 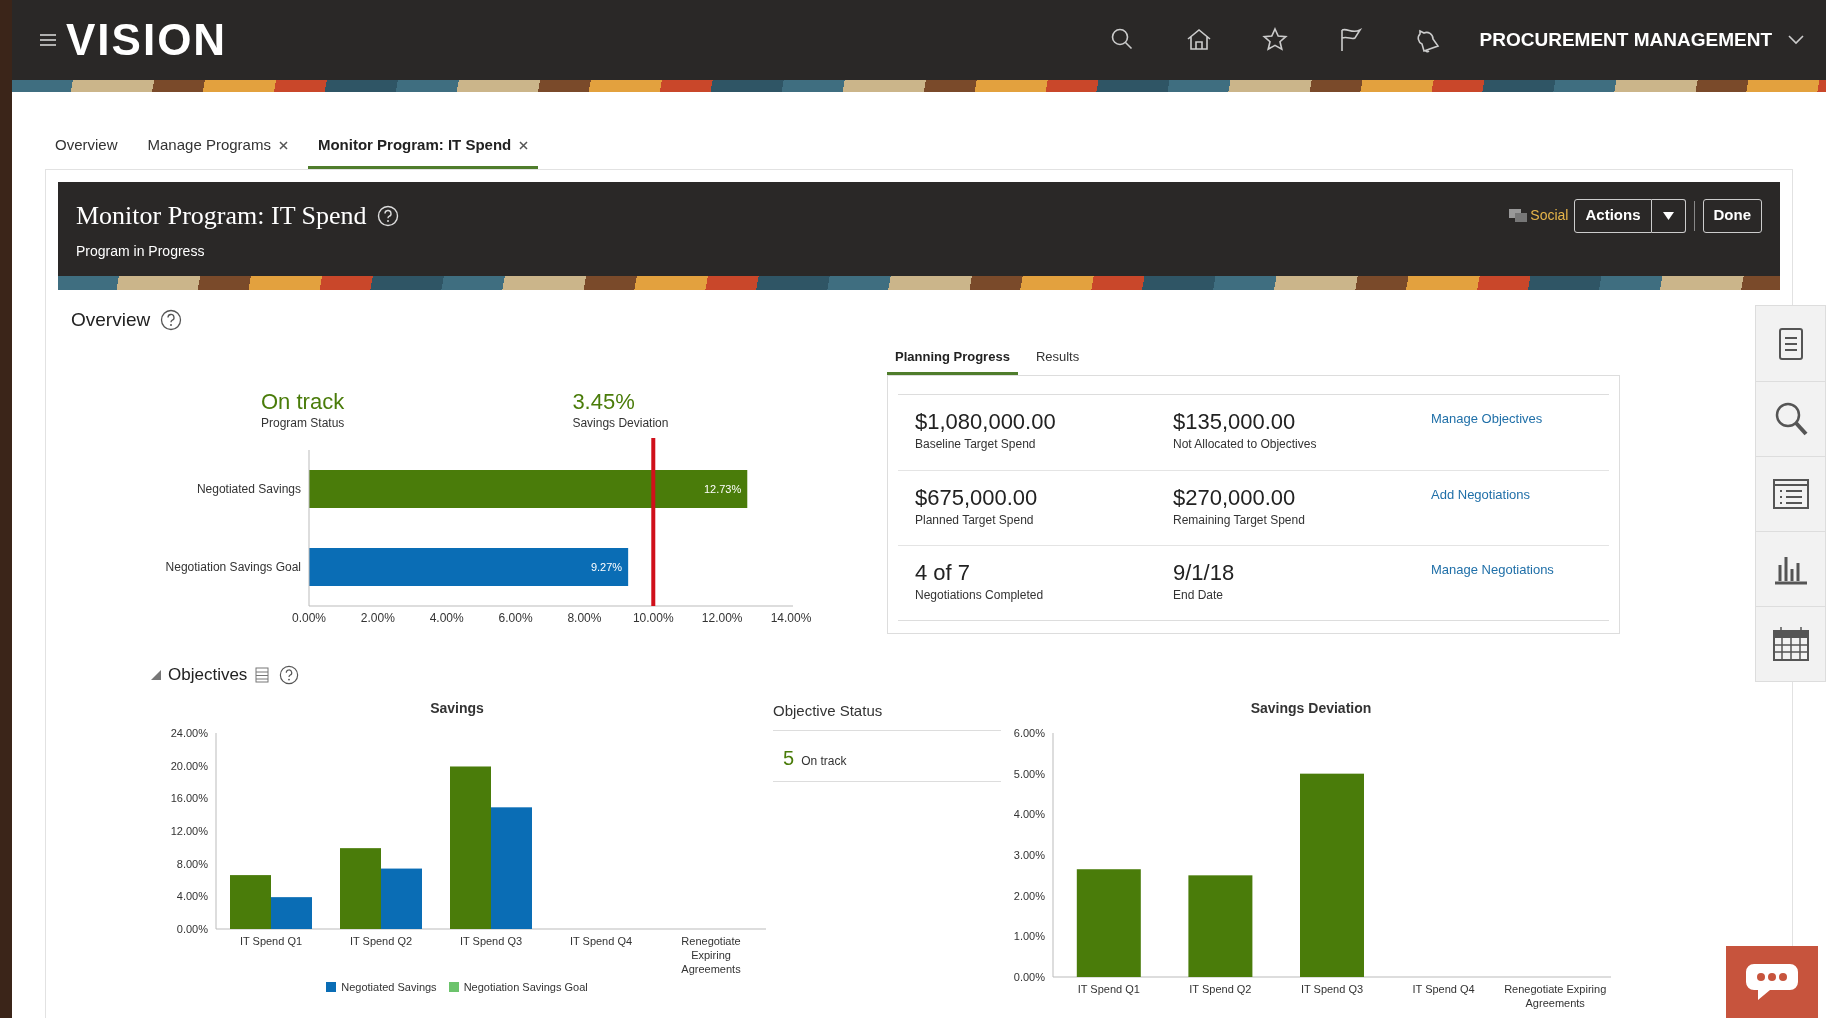 What do you see at coordinates (86, 147) in the screenshot?
I see `tab: Overview` at bounding box center [86, 147].